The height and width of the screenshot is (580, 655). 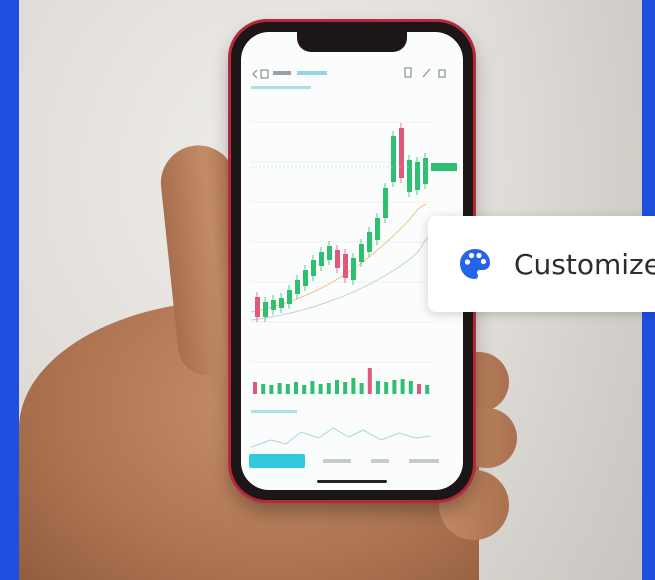 What do you see at coordinates (255, 74) in the screenshot?
I see `back-icon` at bounding box center [255, 74].